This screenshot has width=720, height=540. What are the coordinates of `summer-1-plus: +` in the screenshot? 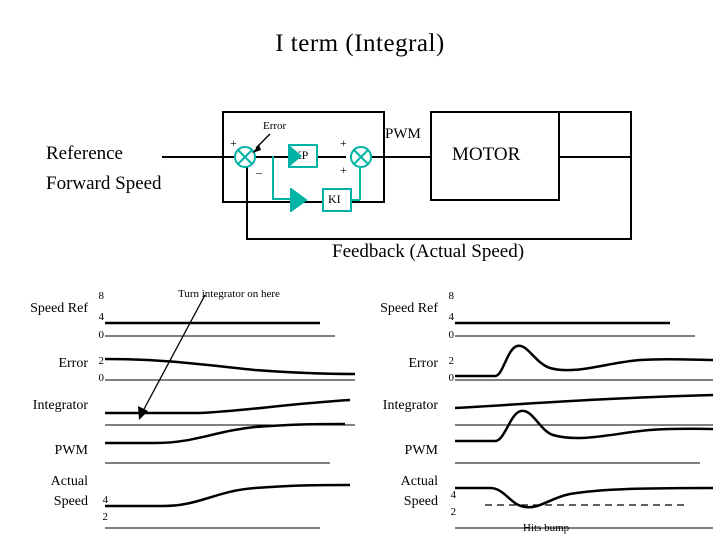 It's located at (233, 143).